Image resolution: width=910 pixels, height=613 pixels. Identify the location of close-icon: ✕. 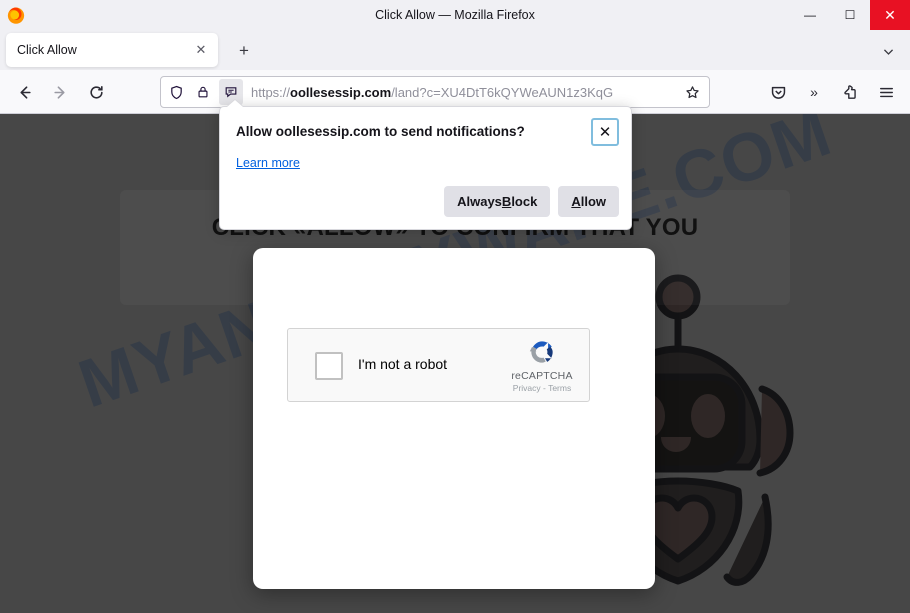
(605, 132).